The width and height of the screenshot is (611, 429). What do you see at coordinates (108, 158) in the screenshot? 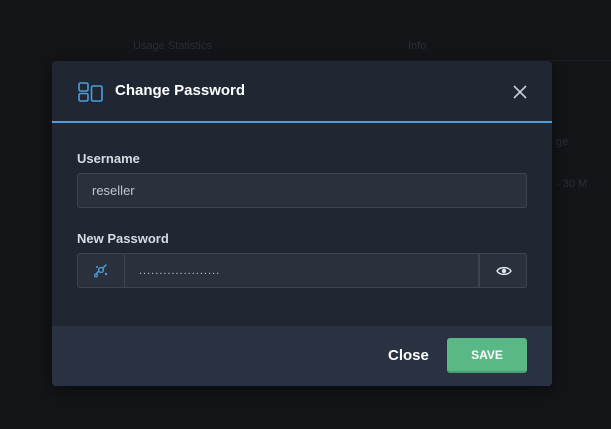
I see `username-label: Username` at bounding box center [108, 158].